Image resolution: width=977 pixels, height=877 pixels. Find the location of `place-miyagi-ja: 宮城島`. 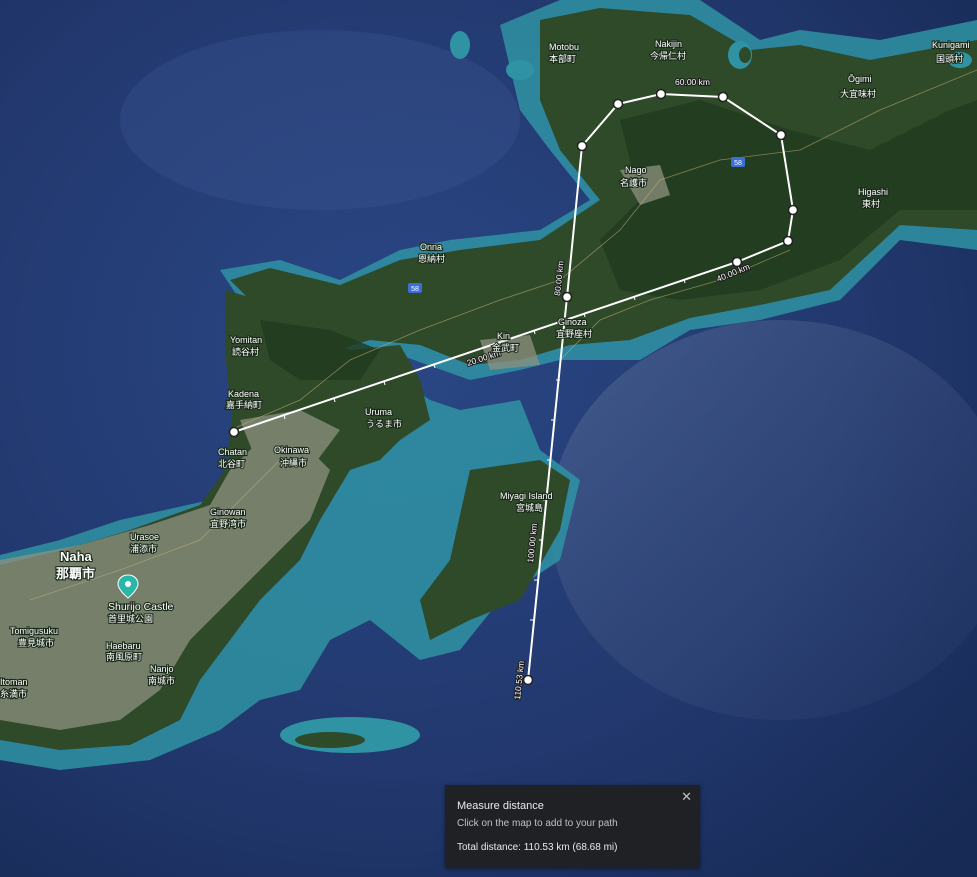

place-miyagi-ja: 宮城島 is located at coordinates (529, 507).